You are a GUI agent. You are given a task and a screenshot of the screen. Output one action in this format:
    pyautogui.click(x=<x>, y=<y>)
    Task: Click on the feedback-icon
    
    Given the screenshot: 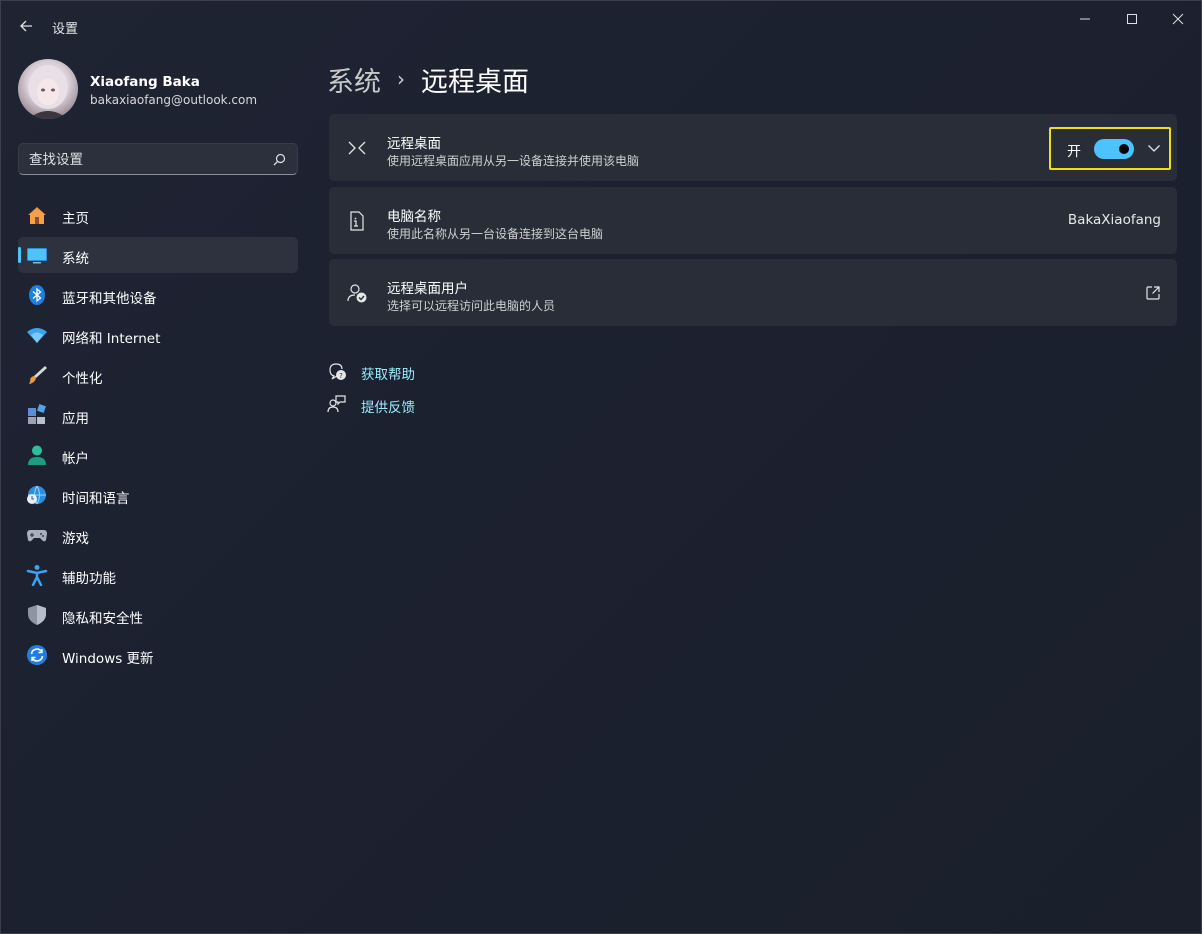 What is the action you would take?
    pyautogui.click(x=336, y=404)
    